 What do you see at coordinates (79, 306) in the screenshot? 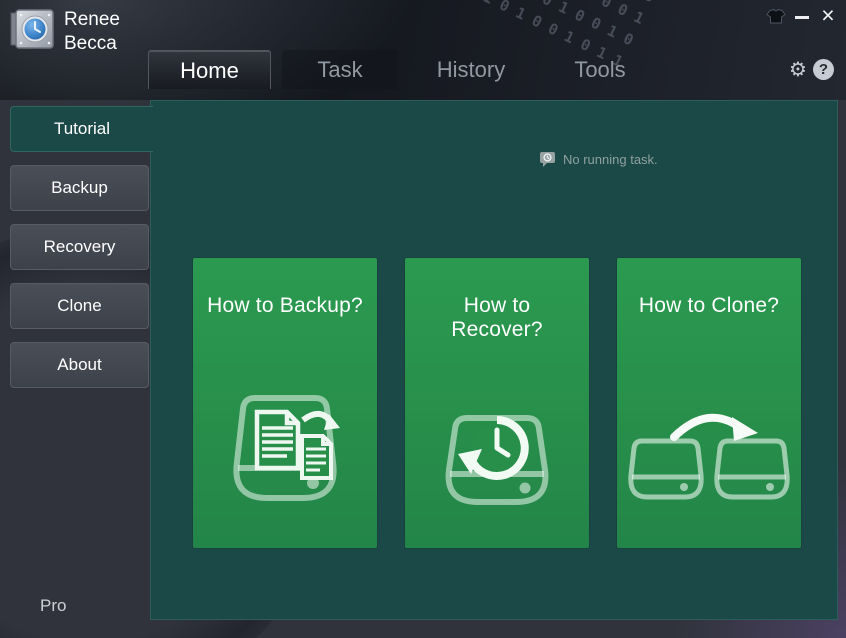
I see `sidebar-item-clone: Clone` at bounding box center [79, 306].